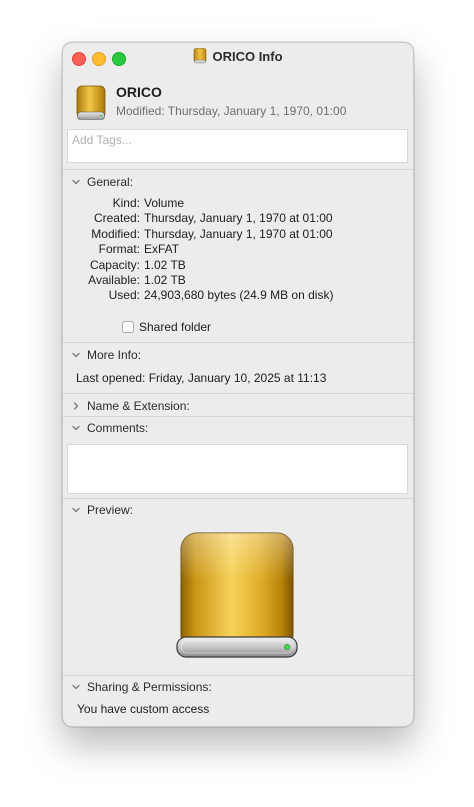  What do you see at coordinates (175, 327) in the screenshot?
I see `shared-folder-label: Shared folder` at bounding box center [175, 327].